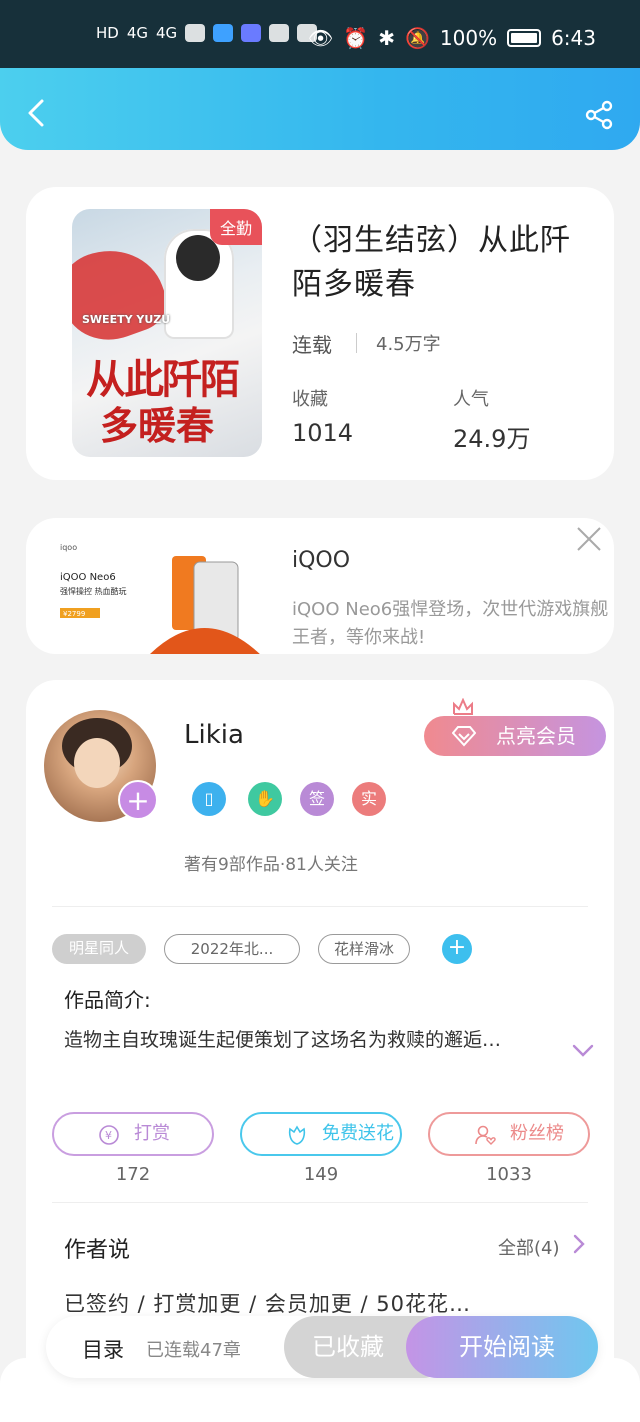 The width and height of the screenshot is (640, 1422). I want to click on stat-value-popularity: 24.9万, so click(492, 439).